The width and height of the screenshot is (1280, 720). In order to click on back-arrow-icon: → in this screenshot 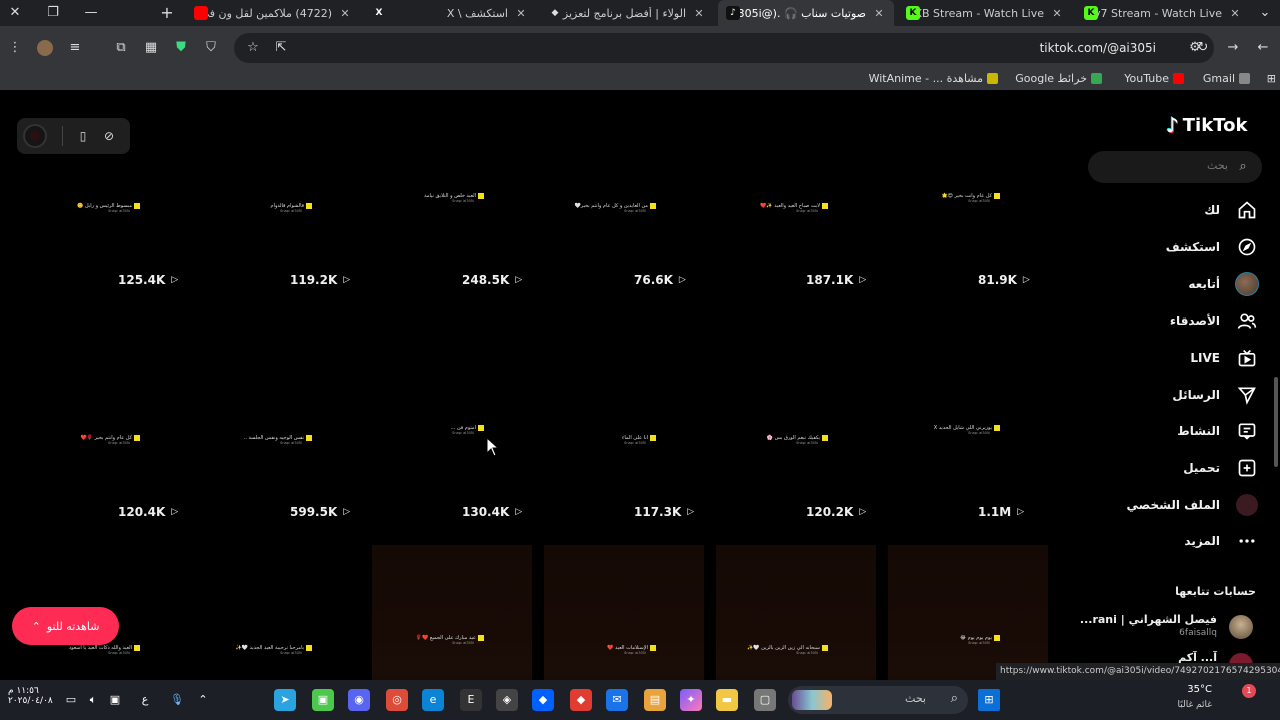, I will do `click(1233, 48)`.